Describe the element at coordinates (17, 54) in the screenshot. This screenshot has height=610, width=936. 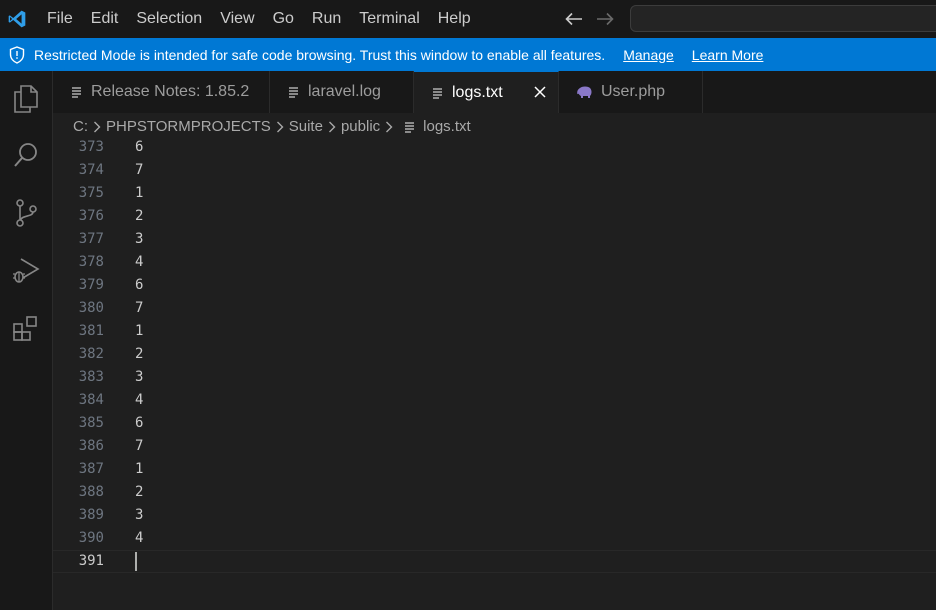
I see `shield-icon` at that location.